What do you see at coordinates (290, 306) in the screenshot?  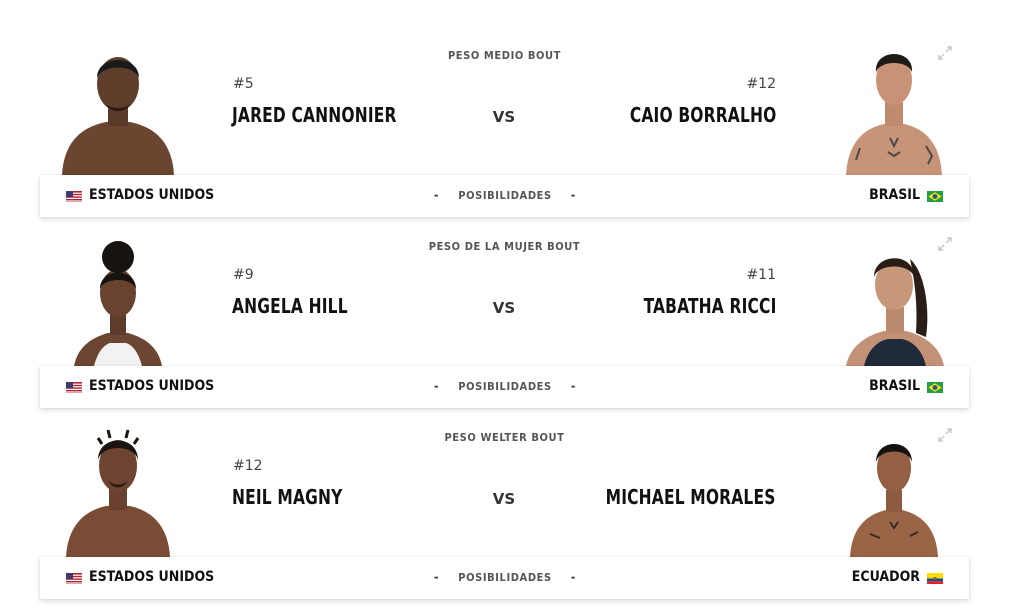 I see `fighter-name-red: ANGELA HILL` at bounding box center [290, 306].